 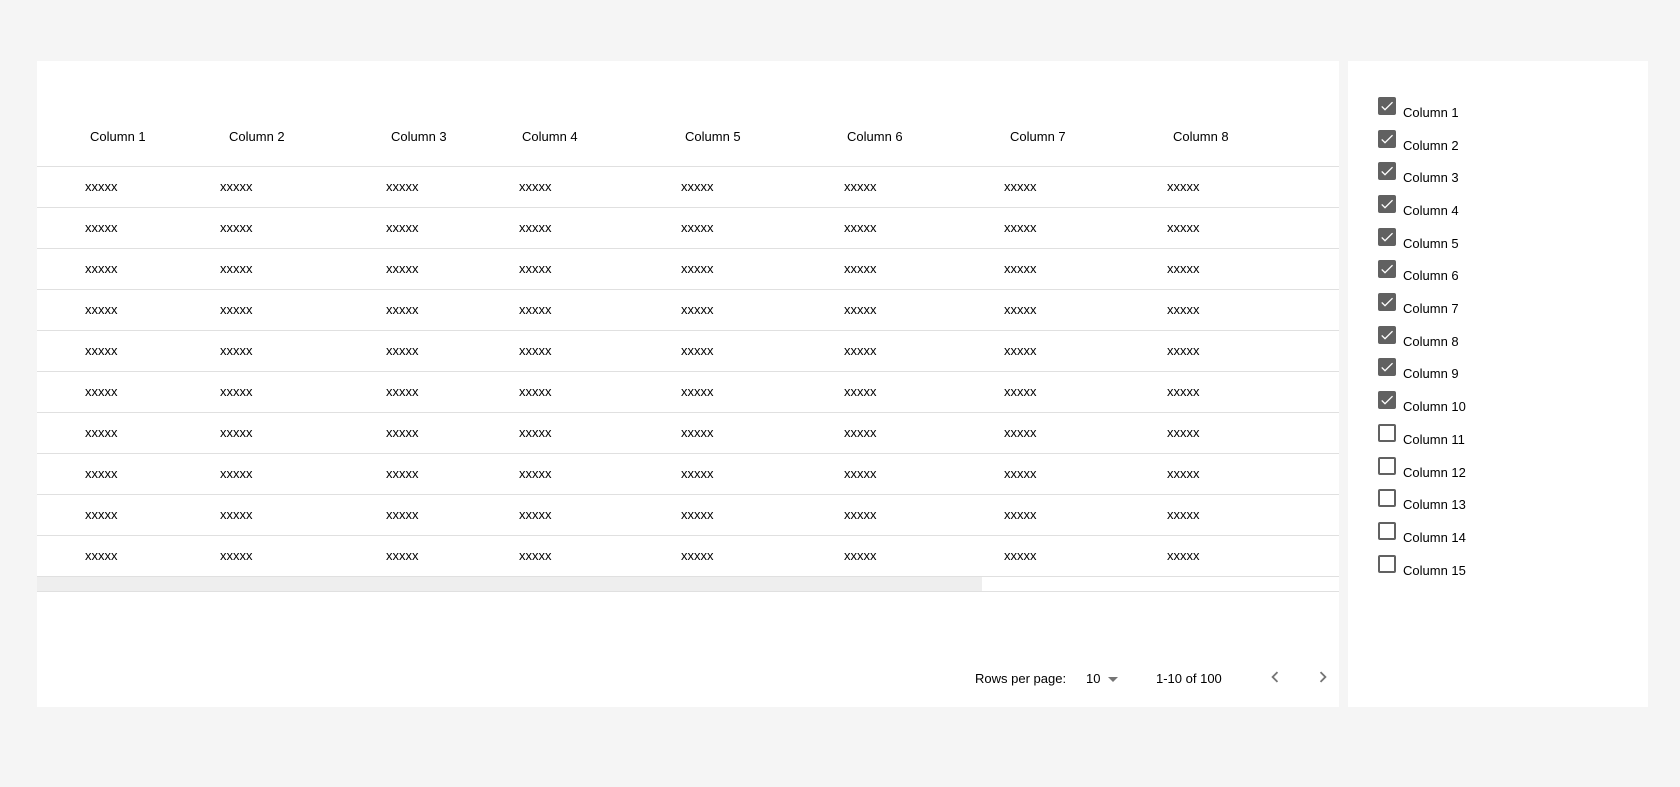 I want to click on column-header: Column 5, so click(x=713, y=137).